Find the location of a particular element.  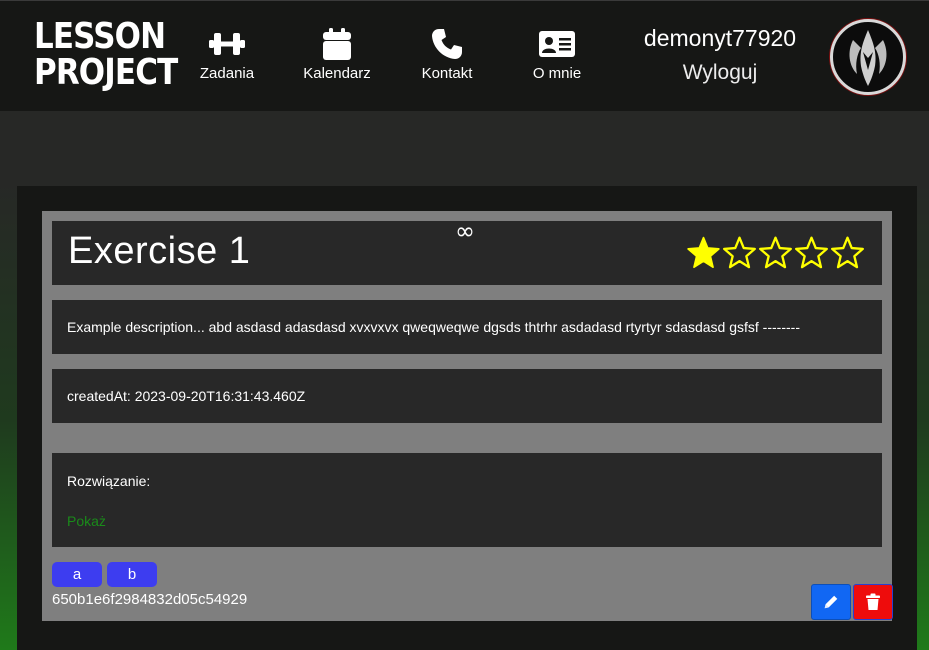

nav-label: Zadania is located at coordinates (227, 73).